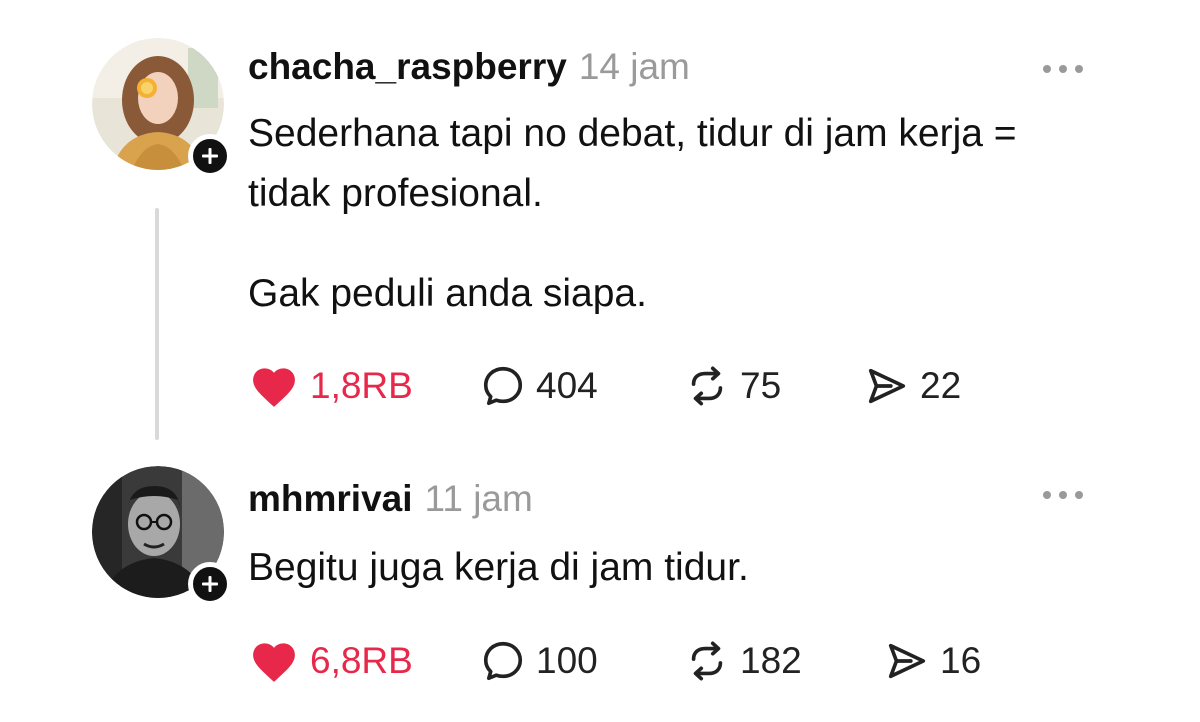  I want to click on post-header: chacha_raspberry 14 jam, so click(469, 67).